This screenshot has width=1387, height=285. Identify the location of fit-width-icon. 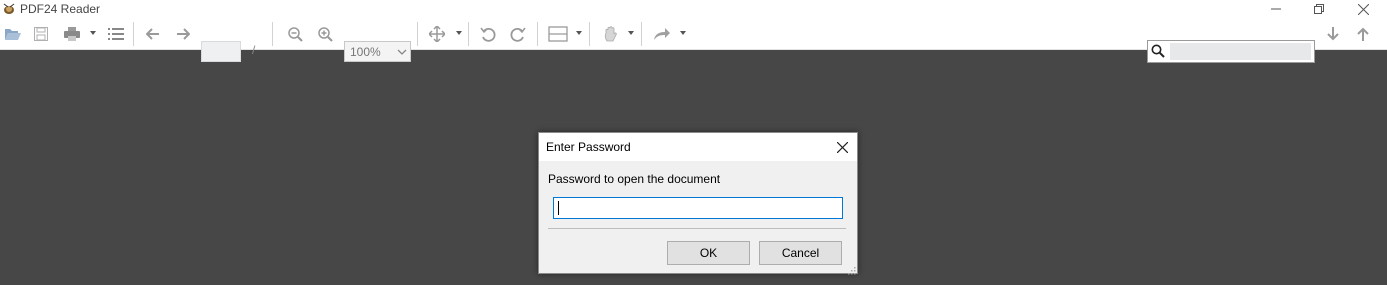
(558, 34).